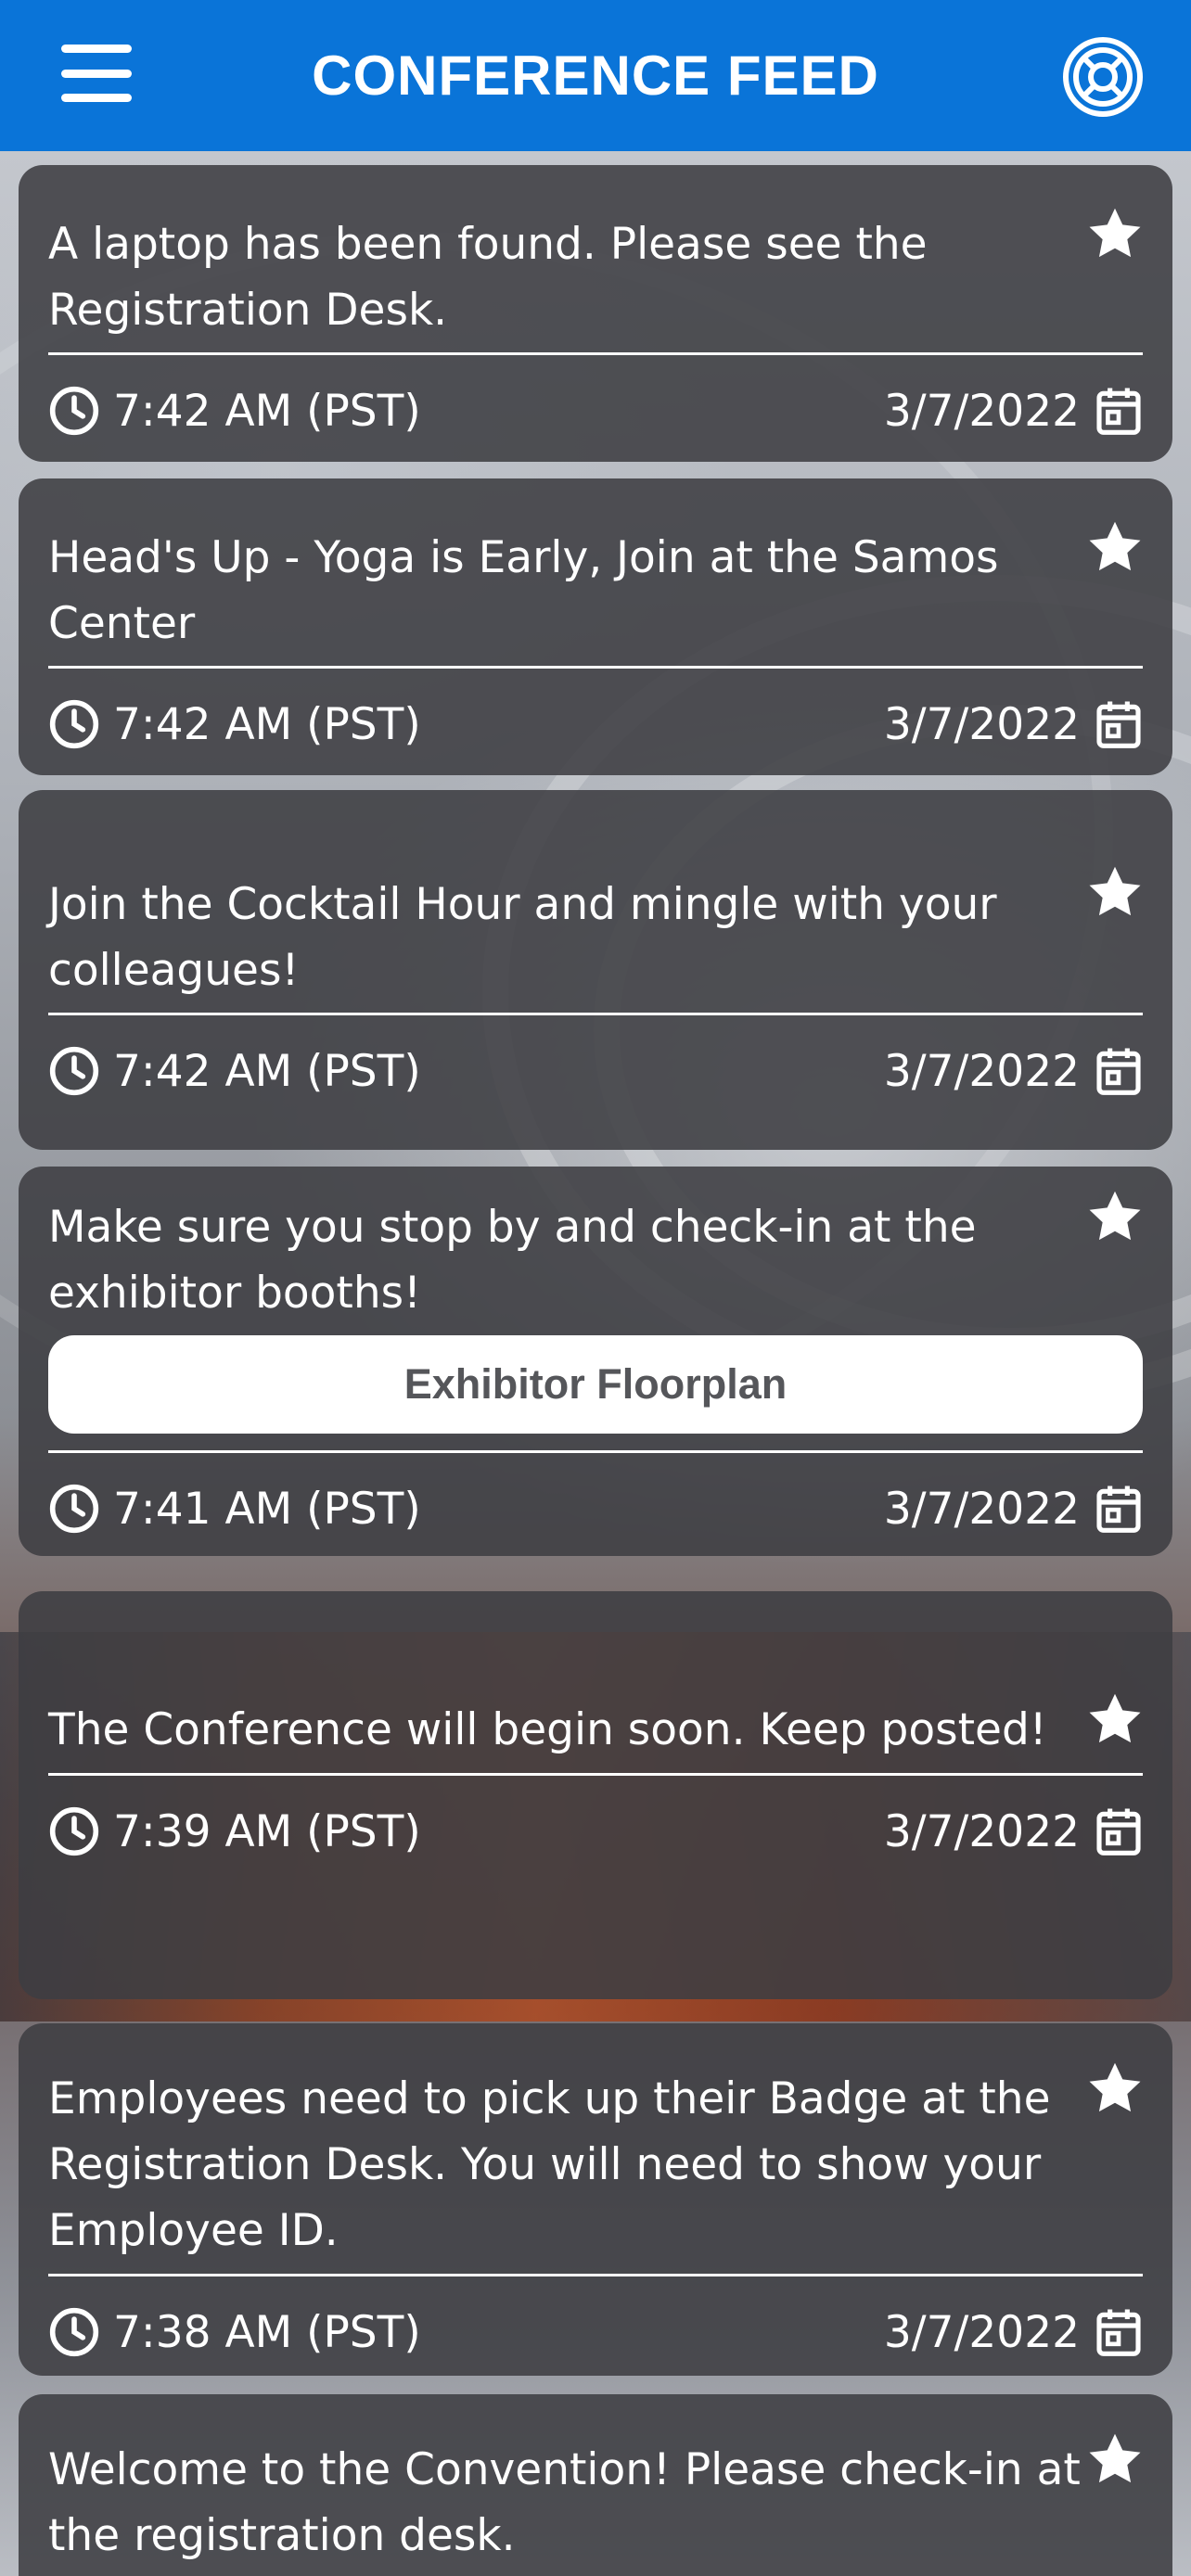 This screenshot has height=2576, width=1191. Describe the element at coordinates (96, 74) in the screenshot. I see `hamburger-menu-icon` at that location.